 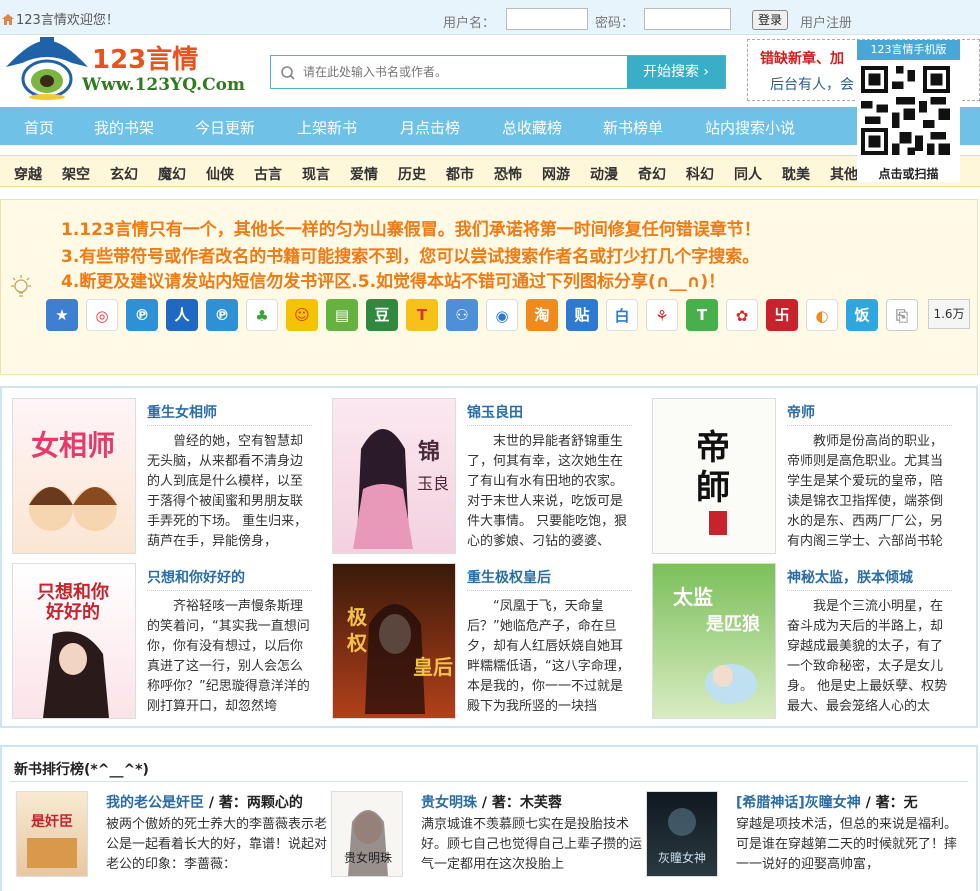 I want to click on tweet-share-icon: T, so click(x=702, y=315).